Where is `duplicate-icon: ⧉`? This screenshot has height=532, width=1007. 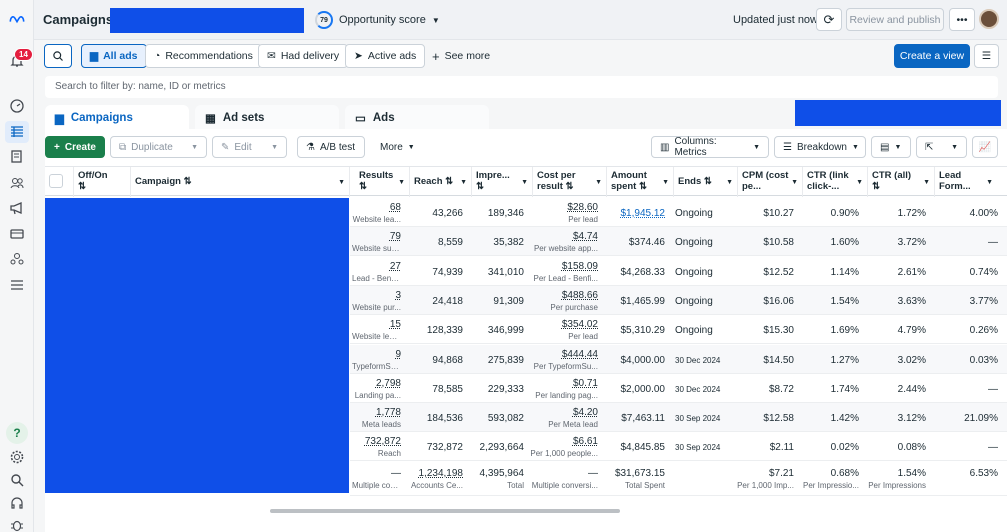 duplicate-icon: ⧉ is located at coordinates (123, 147).